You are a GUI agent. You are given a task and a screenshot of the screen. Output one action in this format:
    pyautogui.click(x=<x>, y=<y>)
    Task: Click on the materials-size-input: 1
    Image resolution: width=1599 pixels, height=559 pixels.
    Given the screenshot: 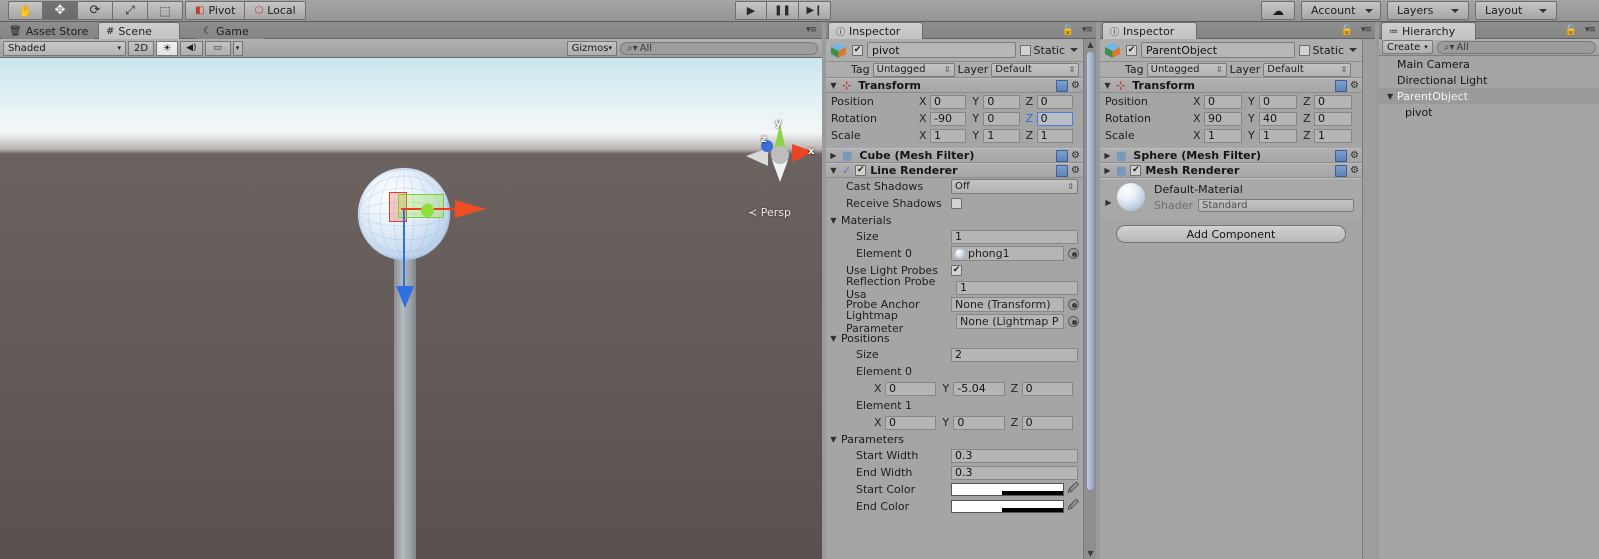 What is the action you would take?
    pyautogui.click(x=1014, y=236)
    